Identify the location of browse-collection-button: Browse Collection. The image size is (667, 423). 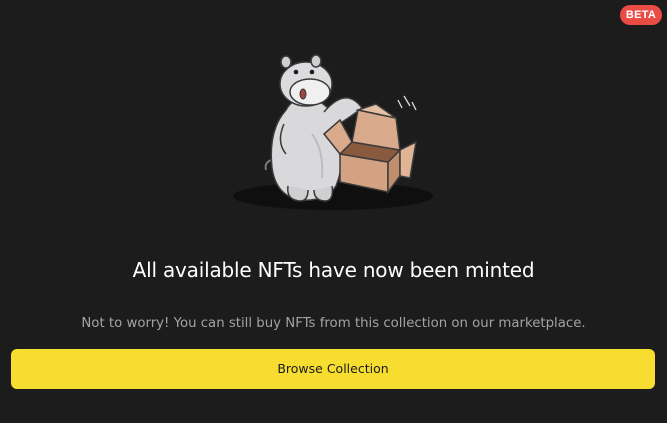
(333, 369).